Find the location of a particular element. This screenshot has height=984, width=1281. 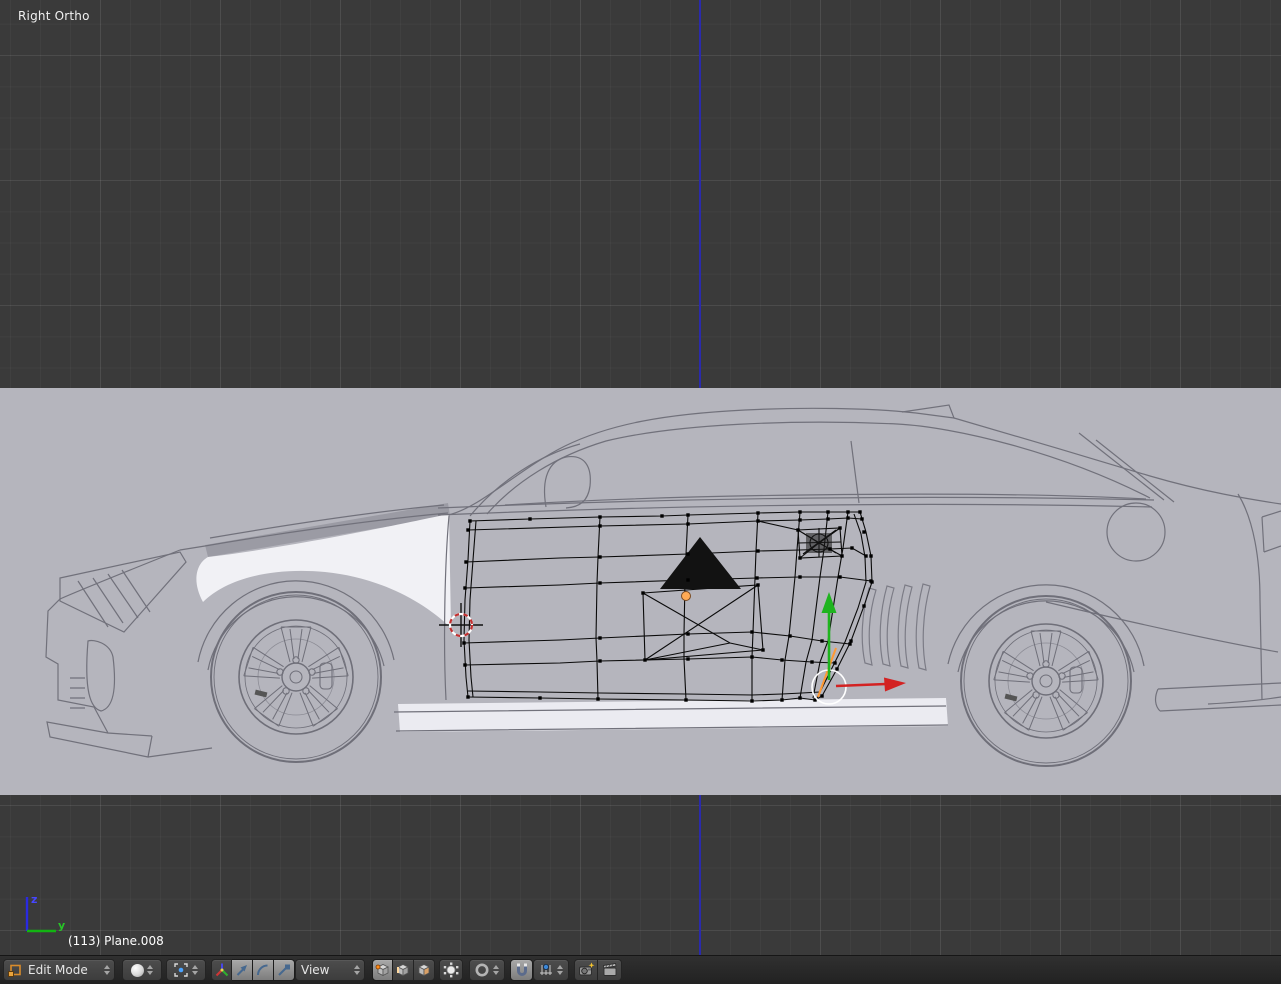

orientation-dropdown: View is located at coordinates (330, 970).